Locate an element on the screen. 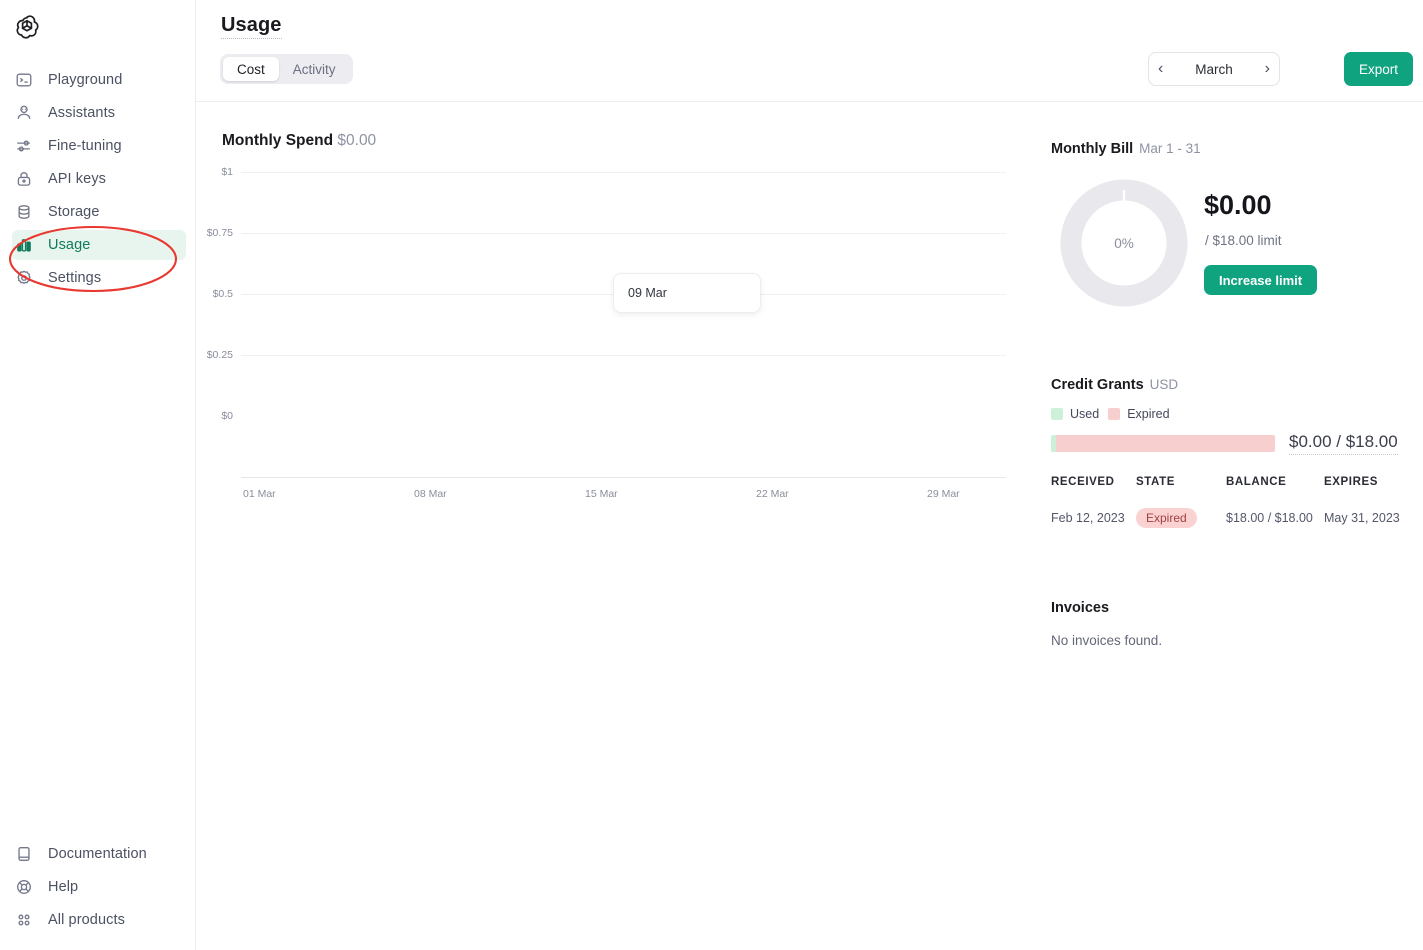 The width and height of the screenshot is (1423, 950). credit-grants-legend: Used Expired is located at coordinates (1110, 414).